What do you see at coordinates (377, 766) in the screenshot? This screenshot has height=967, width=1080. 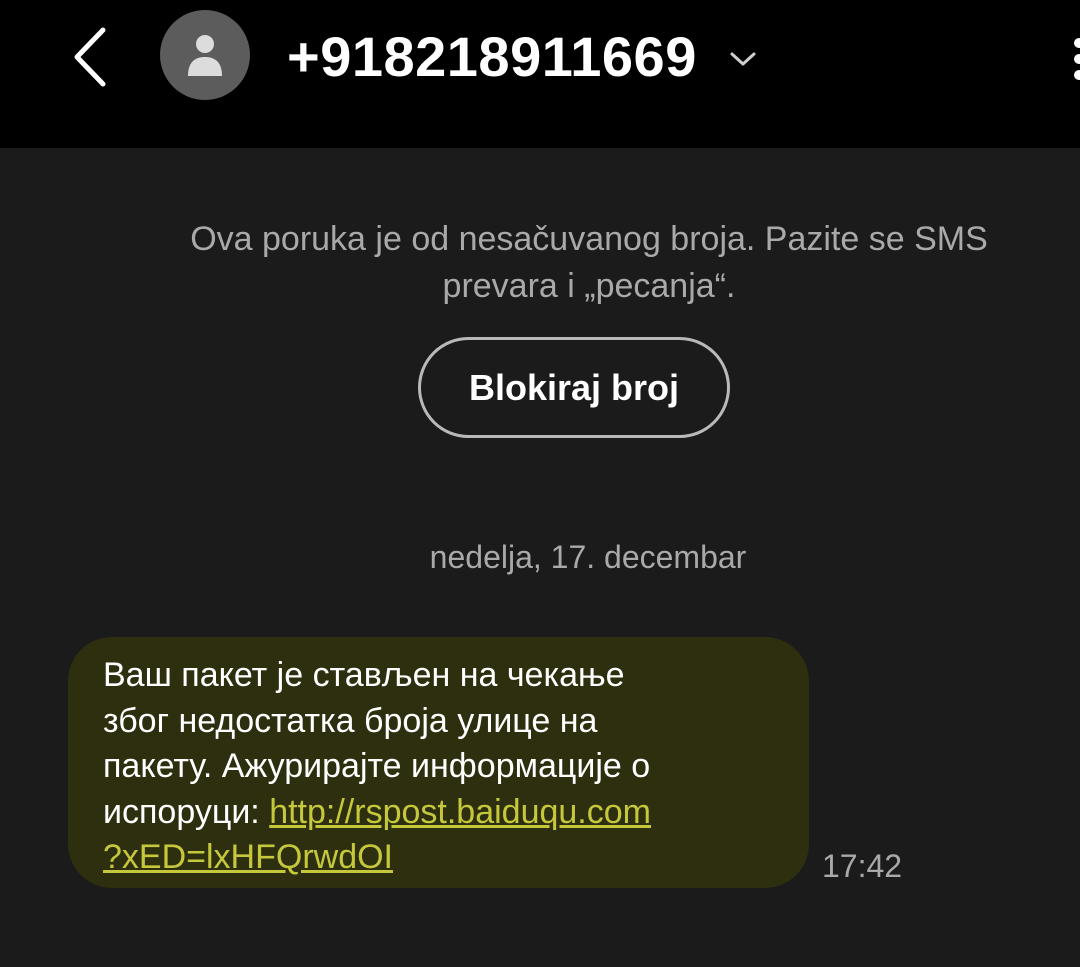 I see `message-text-line: пакету. Ажурирајте информације о` at bounding box center [377, 766].